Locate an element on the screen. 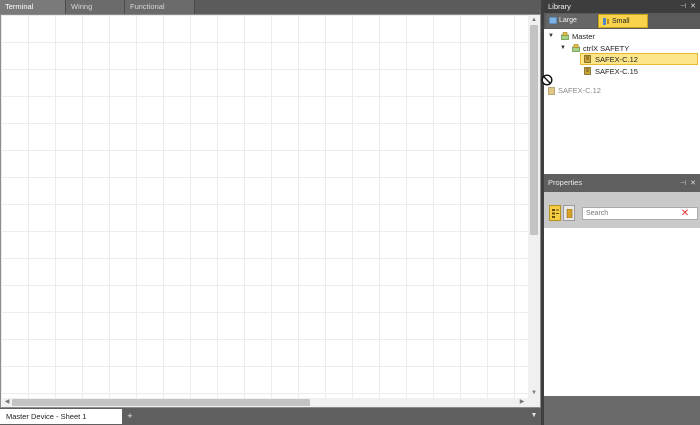  categorized-view-button is located at coordinates (555, 213).